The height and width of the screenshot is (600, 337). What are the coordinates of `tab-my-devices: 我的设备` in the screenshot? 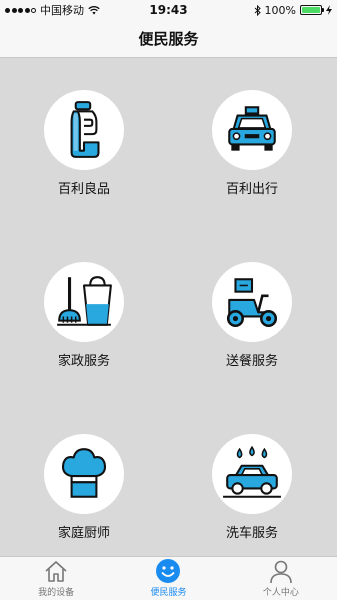 It's located at (56, 578).